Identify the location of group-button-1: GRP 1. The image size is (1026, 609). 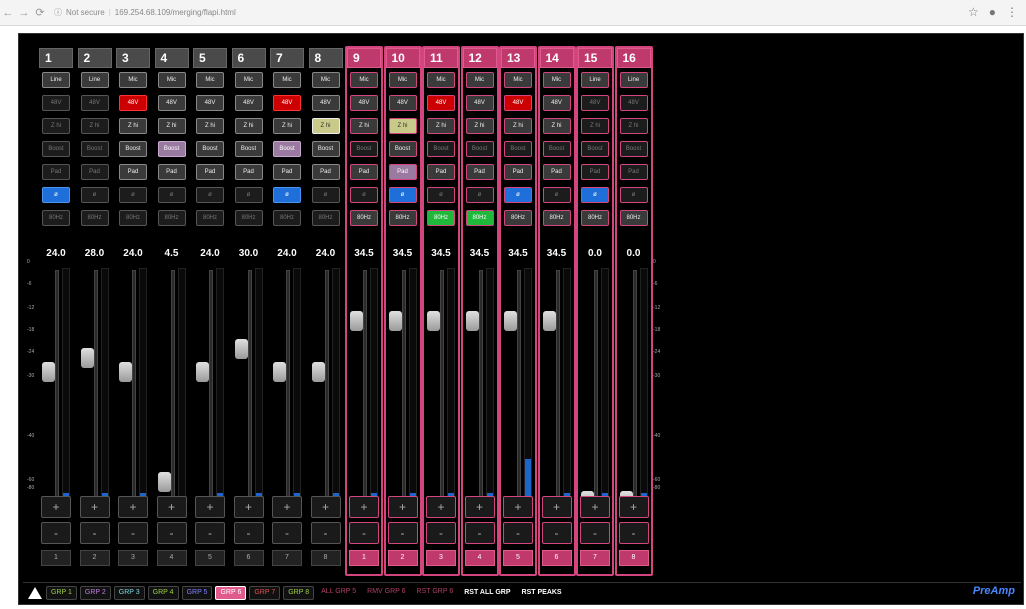
(61, 592).